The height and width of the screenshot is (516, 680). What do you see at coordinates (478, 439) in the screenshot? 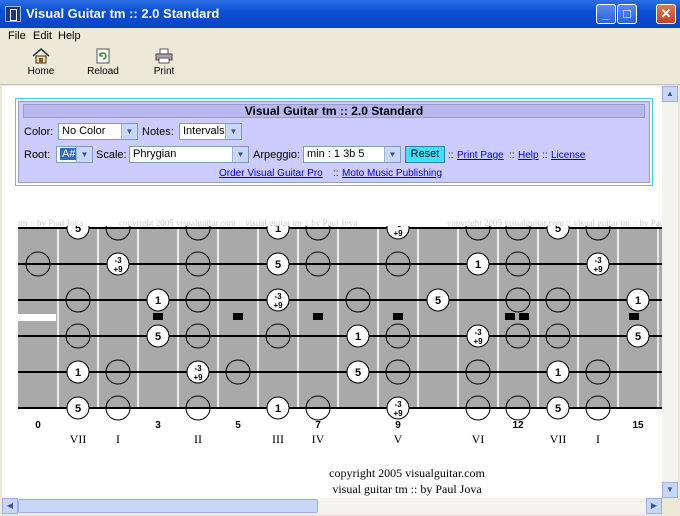
I see `scale-degree-numeral: VI` at bounding box center [478, 439].